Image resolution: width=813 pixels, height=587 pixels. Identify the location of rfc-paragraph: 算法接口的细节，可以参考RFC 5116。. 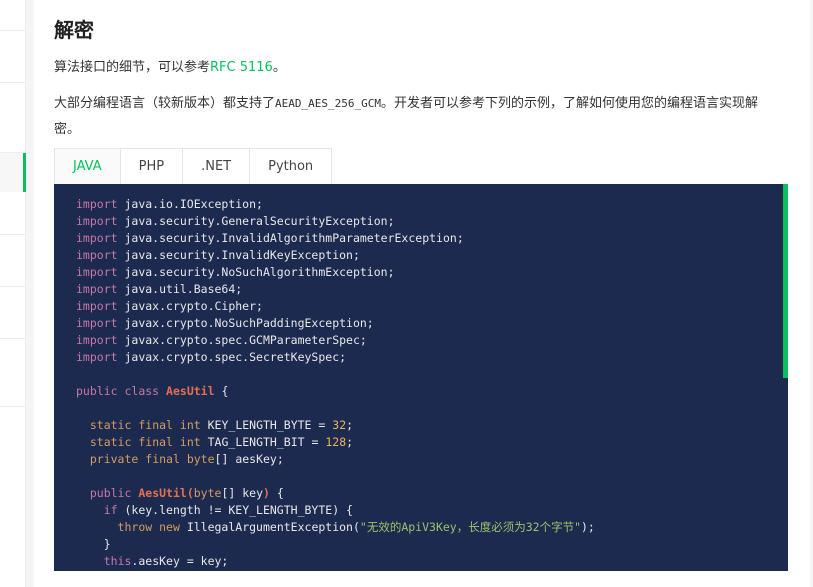
(170, 68).